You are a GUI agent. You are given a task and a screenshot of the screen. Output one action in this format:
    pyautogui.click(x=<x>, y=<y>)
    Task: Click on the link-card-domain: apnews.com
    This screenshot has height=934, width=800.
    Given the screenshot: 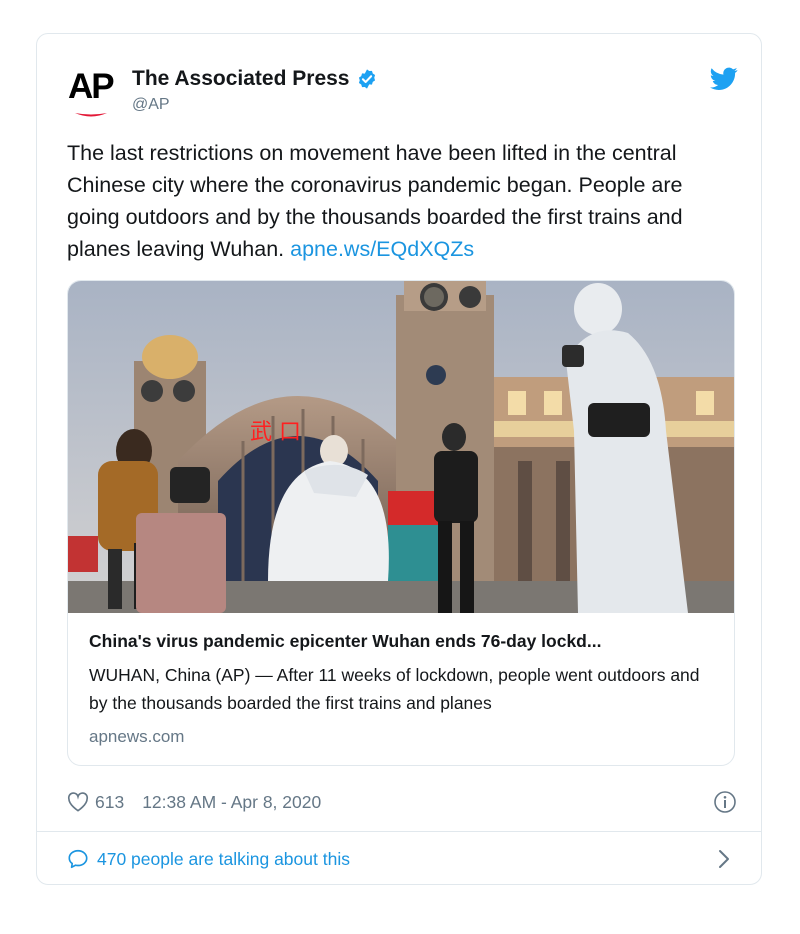 What is the action you would take?
    pyautogui.click(x=137, y=736)
    